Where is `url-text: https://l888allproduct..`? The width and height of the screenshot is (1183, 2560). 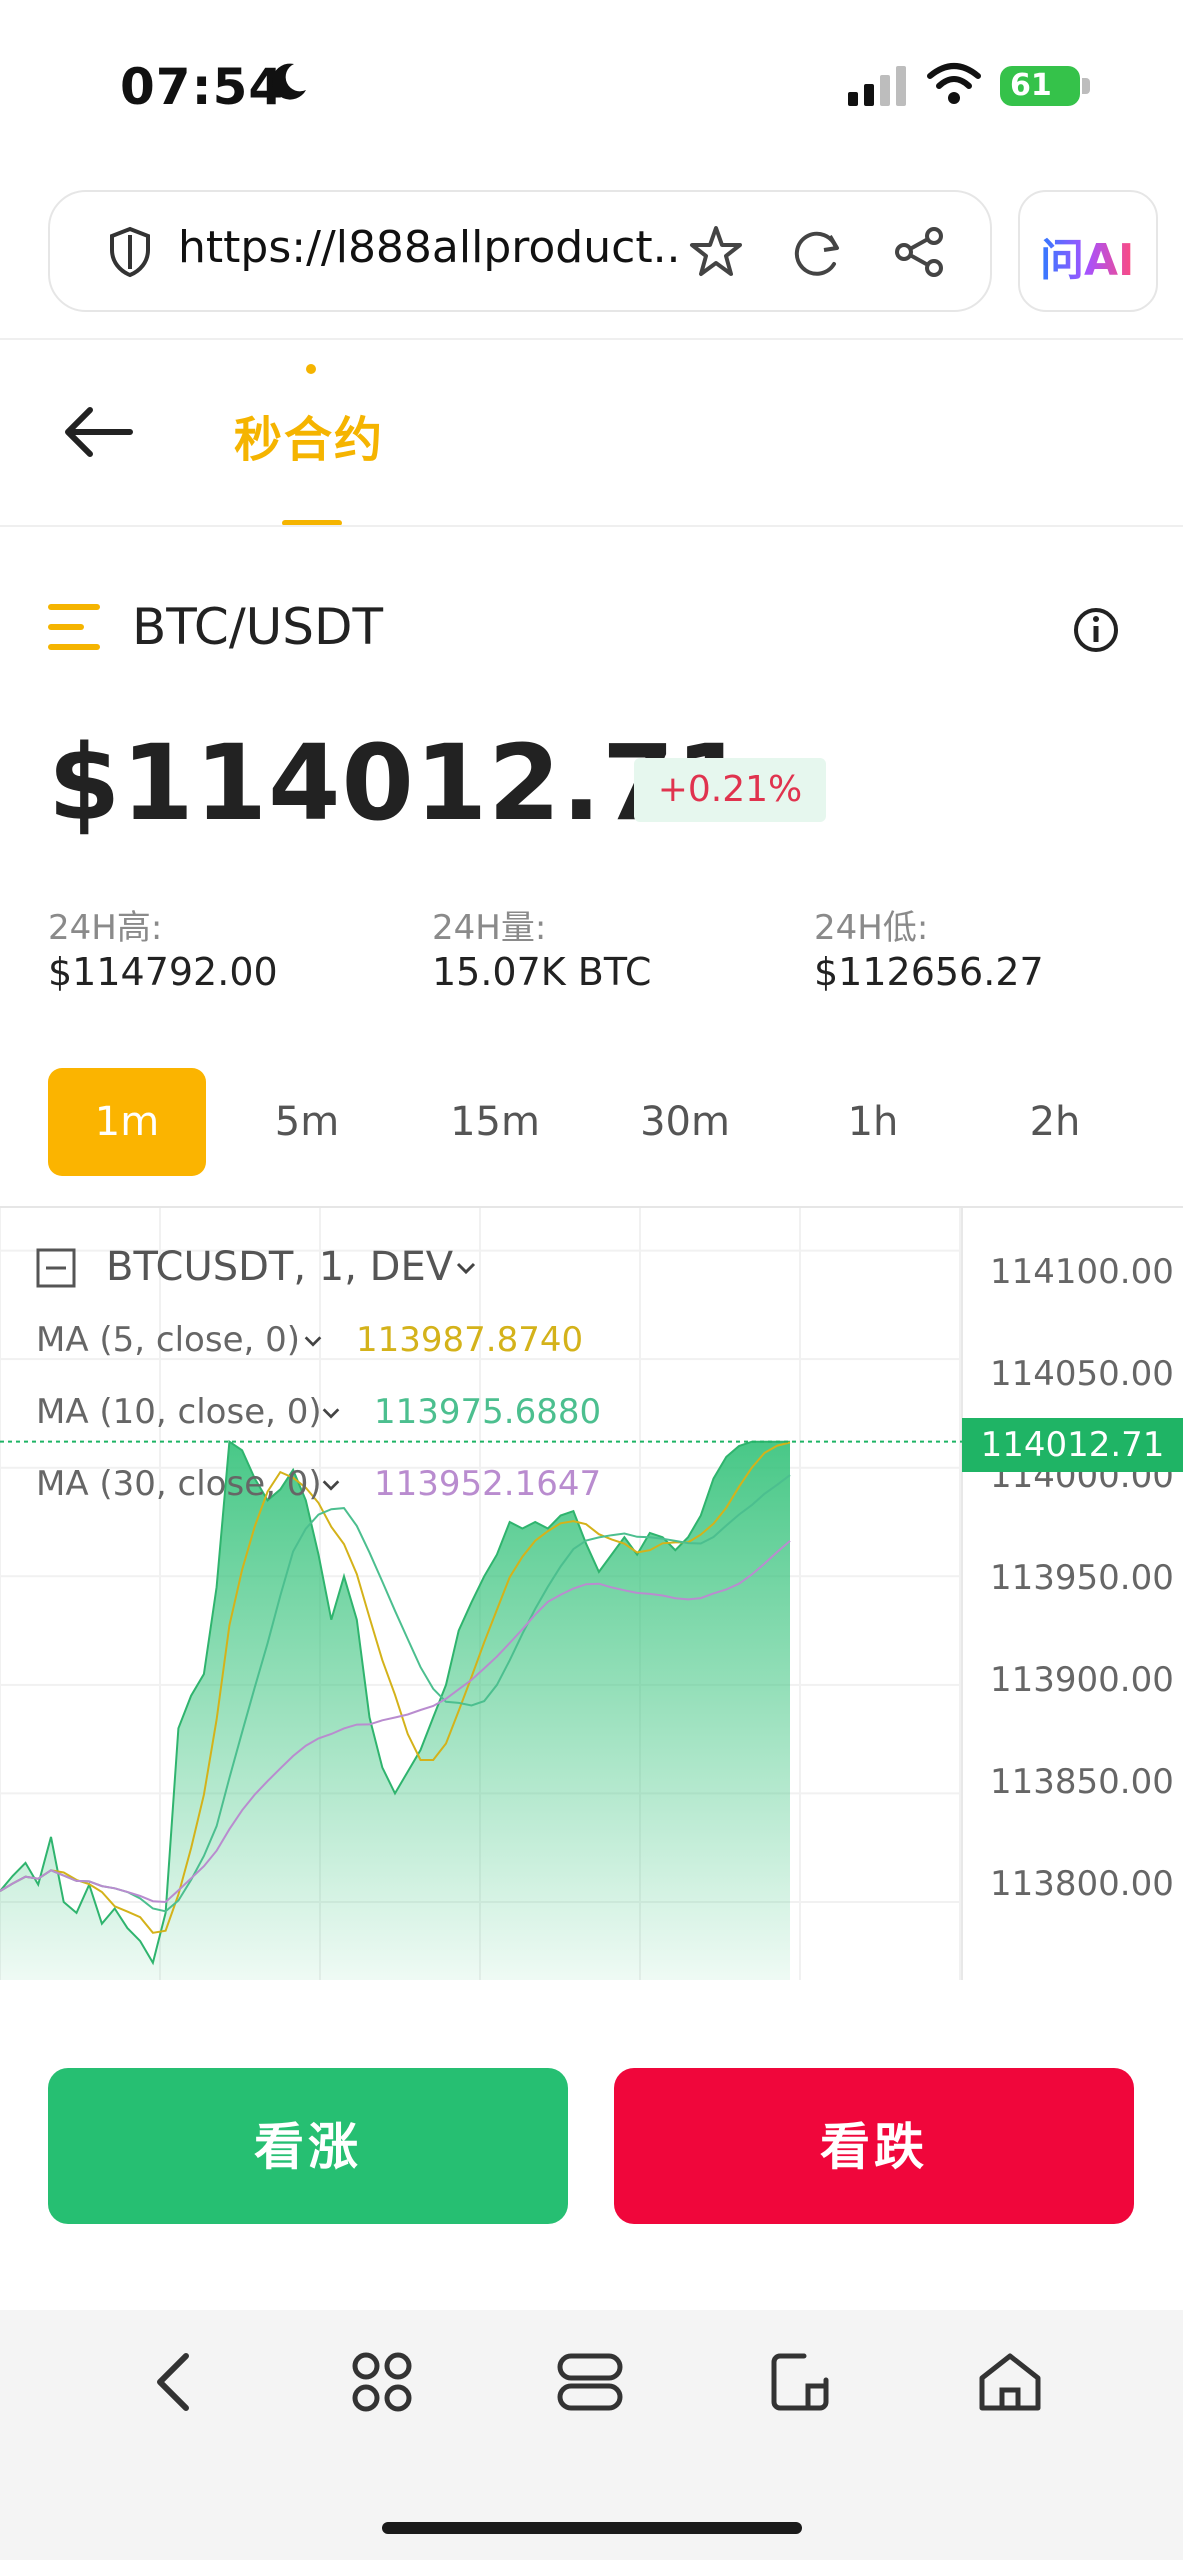 url-text: https://l888allproduct.. is located at coordinates (430, 247).